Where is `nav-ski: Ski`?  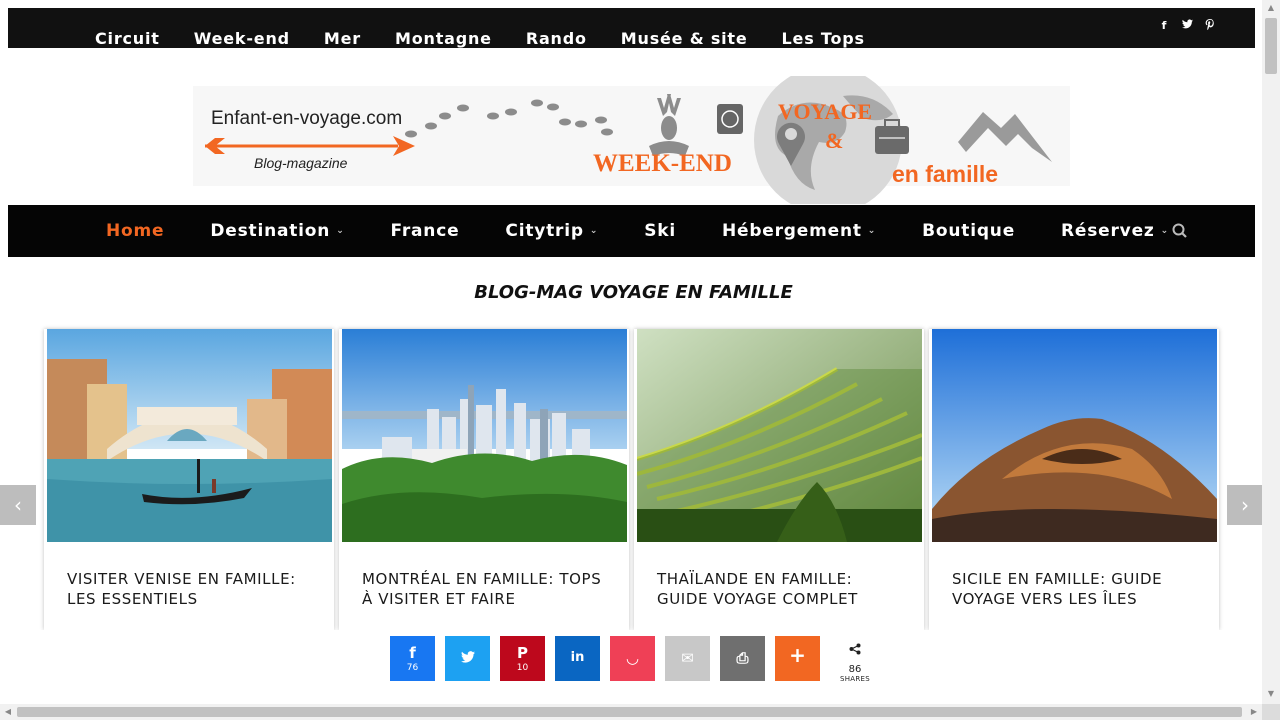
nav-ski: Ski is located at coordinates (660, 231).